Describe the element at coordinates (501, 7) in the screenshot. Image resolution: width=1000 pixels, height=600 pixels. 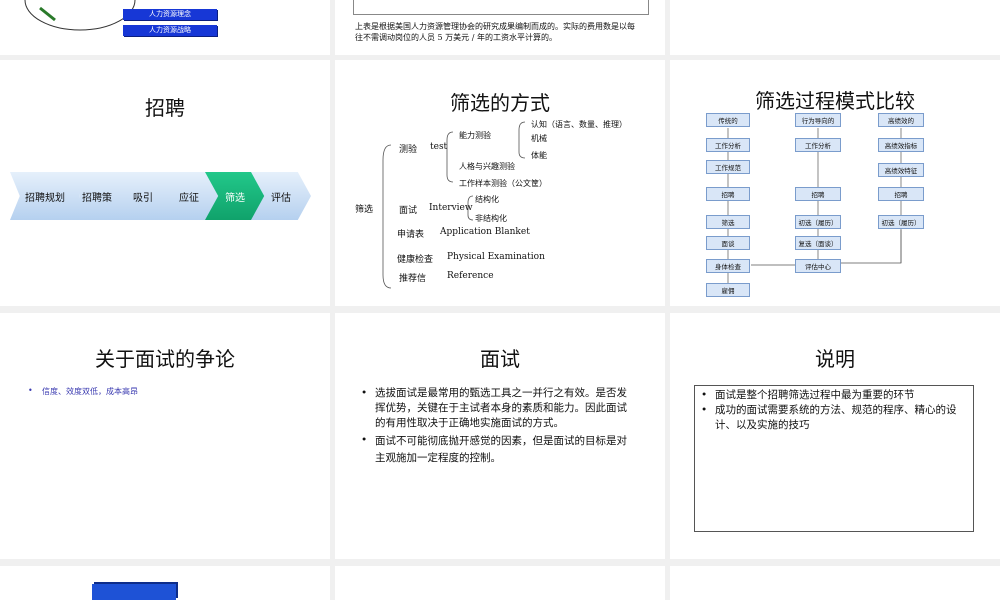
I see `table-fragment` at that location.